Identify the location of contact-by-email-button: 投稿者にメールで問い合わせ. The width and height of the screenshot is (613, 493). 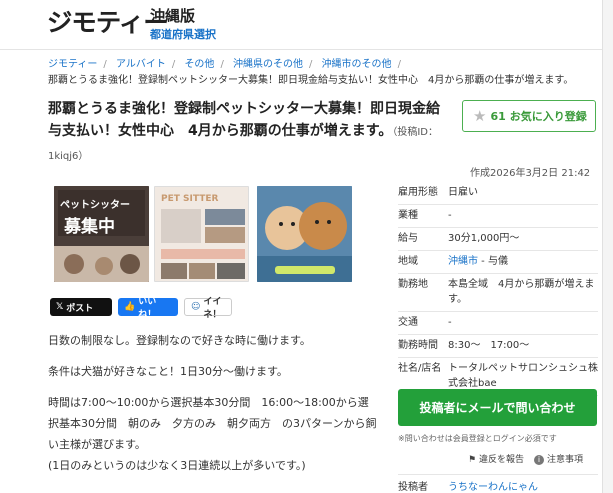
(497, 407).